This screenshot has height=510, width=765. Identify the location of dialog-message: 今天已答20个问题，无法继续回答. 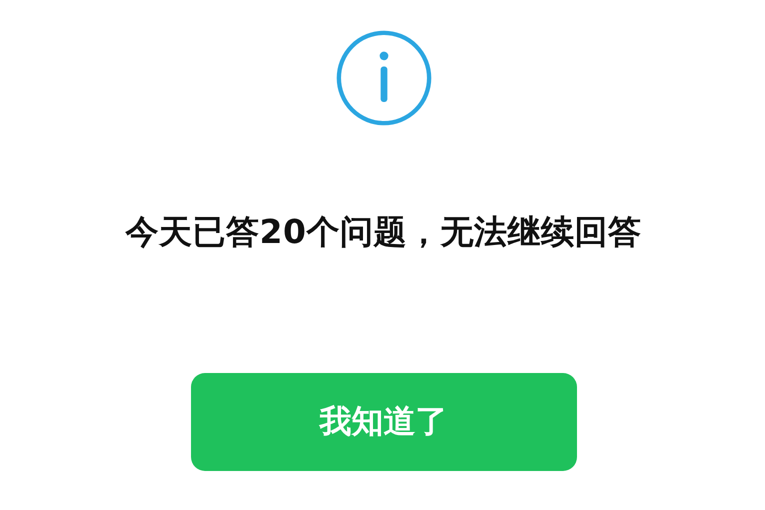
(384, 232).